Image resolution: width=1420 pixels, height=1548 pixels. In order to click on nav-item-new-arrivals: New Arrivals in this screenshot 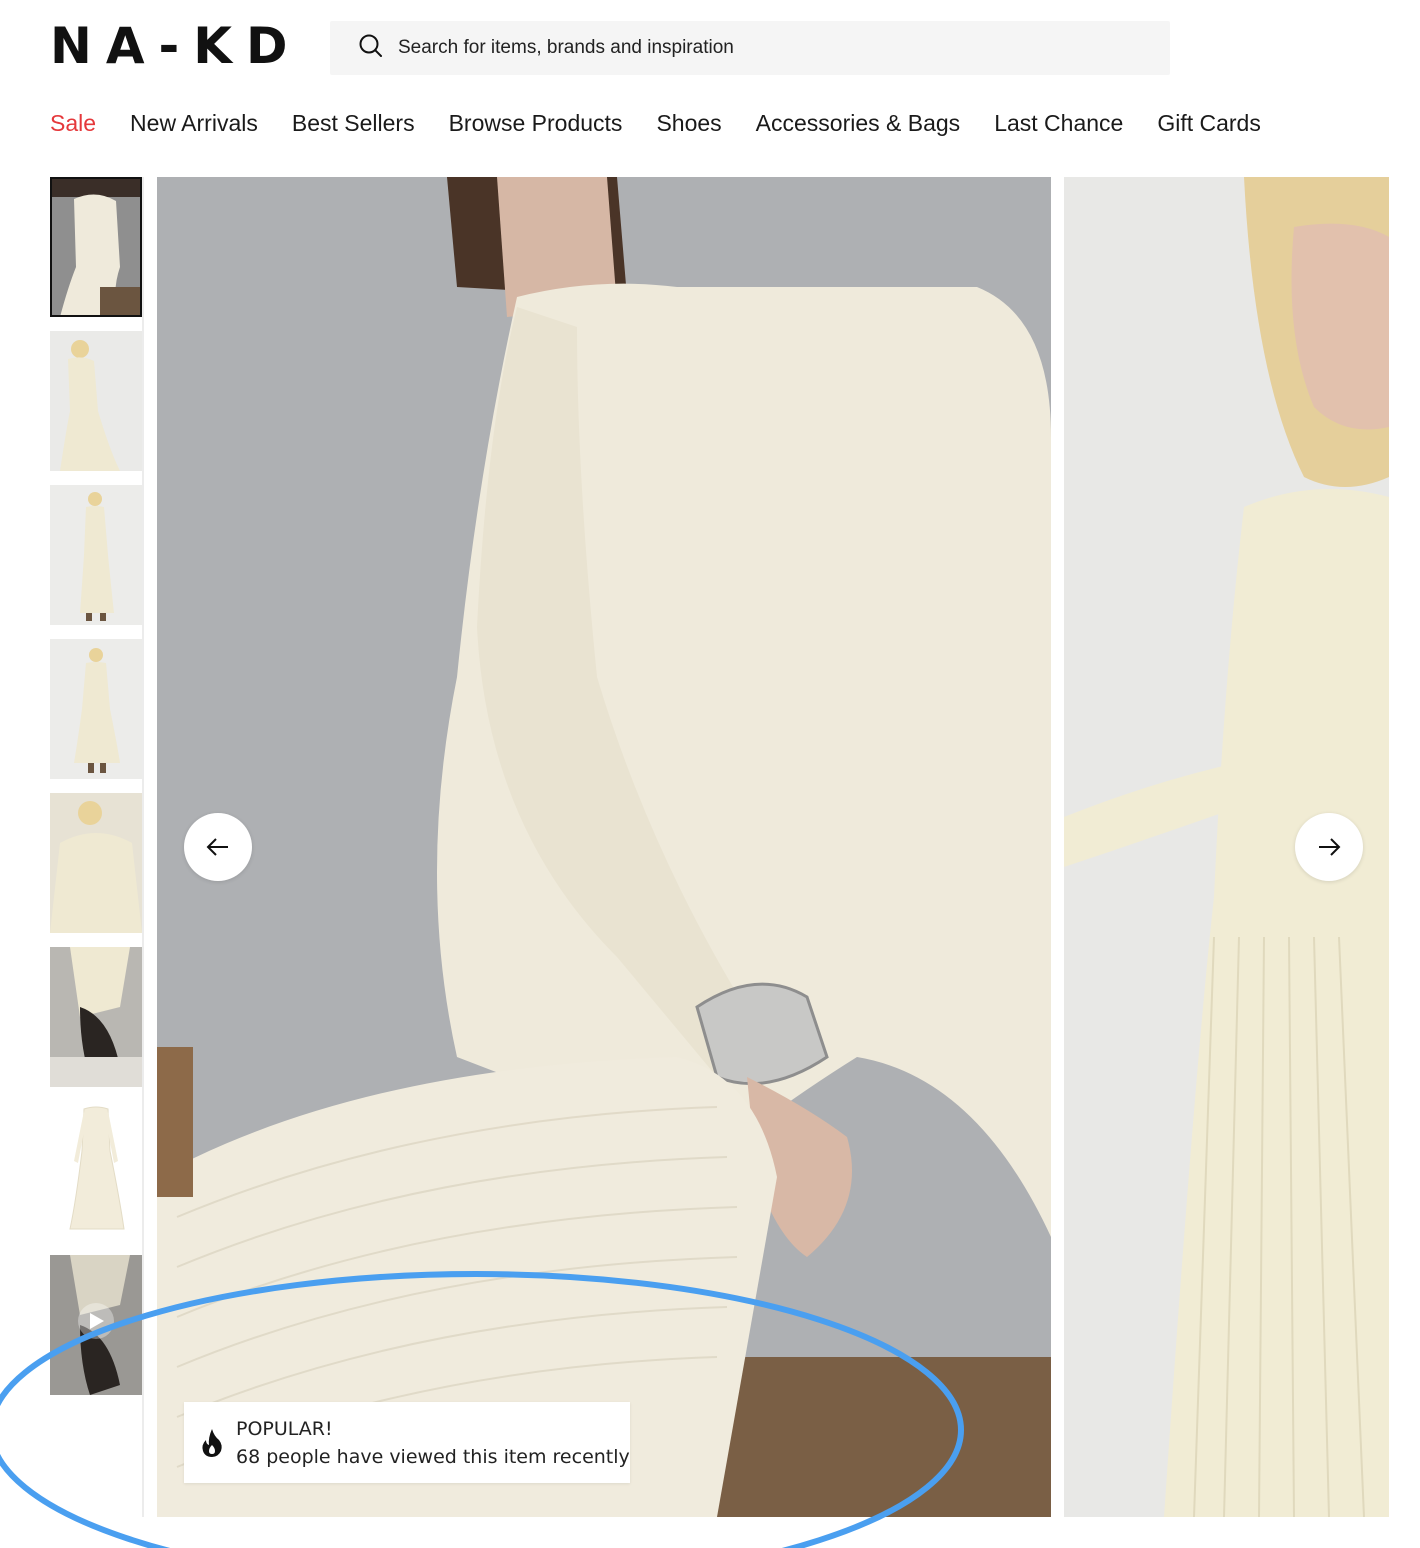, I will do `click(194, 123)`.